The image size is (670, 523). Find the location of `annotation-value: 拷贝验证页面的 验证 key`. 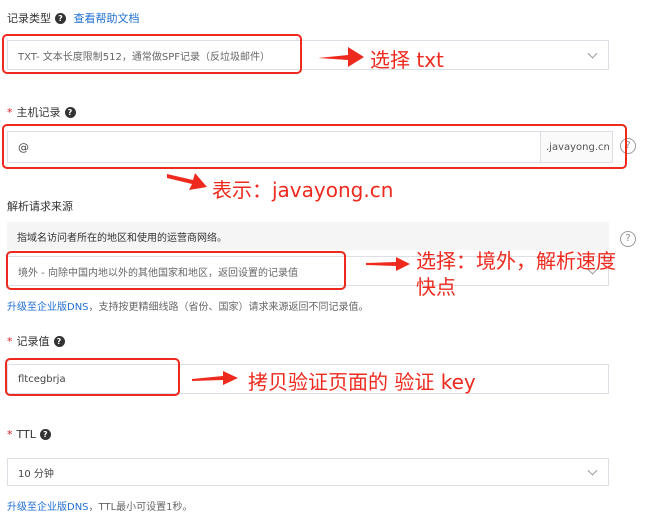

annotation-value: 拷贝验证页面的 验证 key is located at coordinates (362, 382).